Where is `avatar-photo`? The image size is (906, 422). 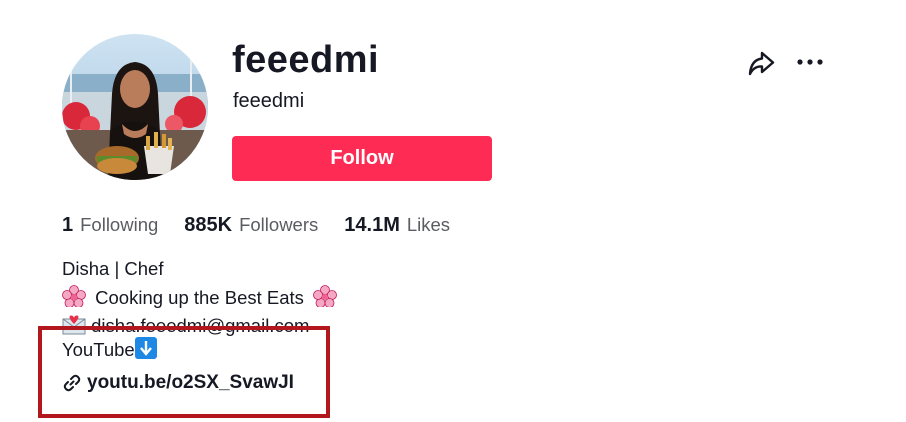
avatar-photo is located at coordinates (135, 107).